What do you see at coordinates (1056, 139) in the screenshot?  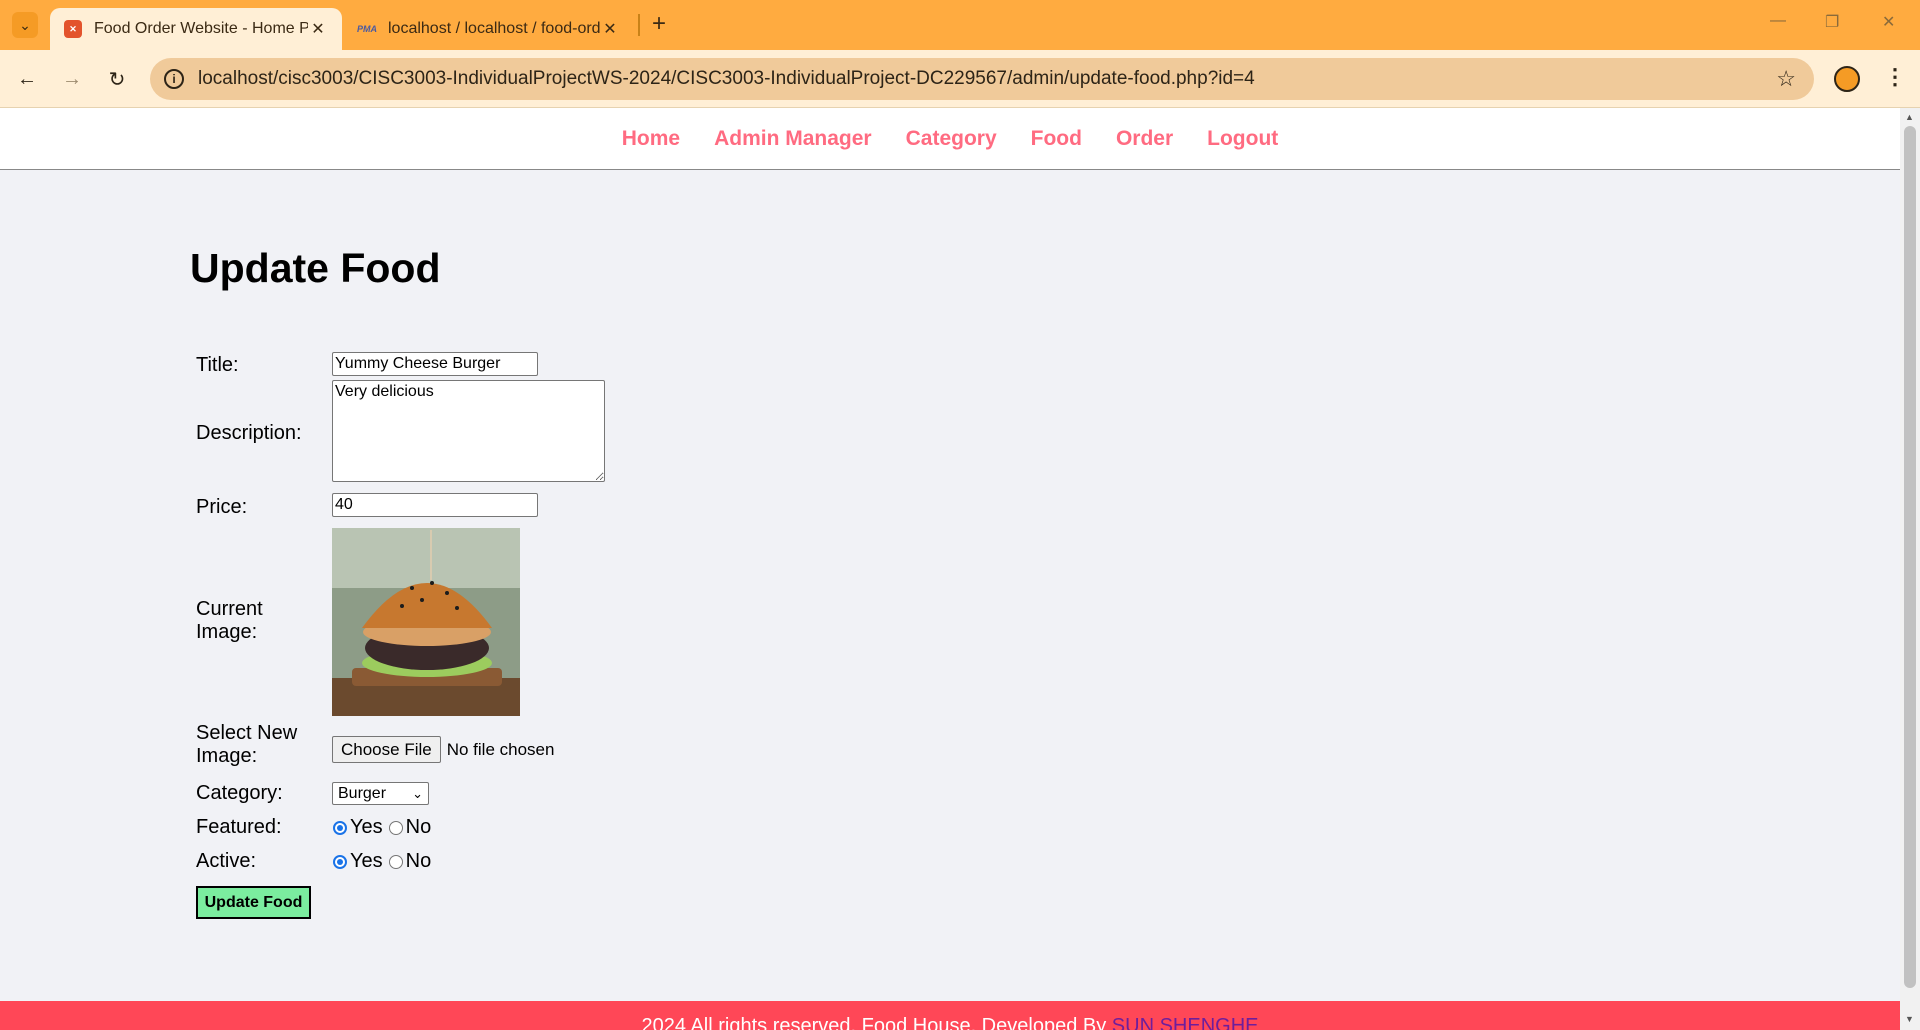 I see `menu-food: Food` at bounding box center [1056, 139].